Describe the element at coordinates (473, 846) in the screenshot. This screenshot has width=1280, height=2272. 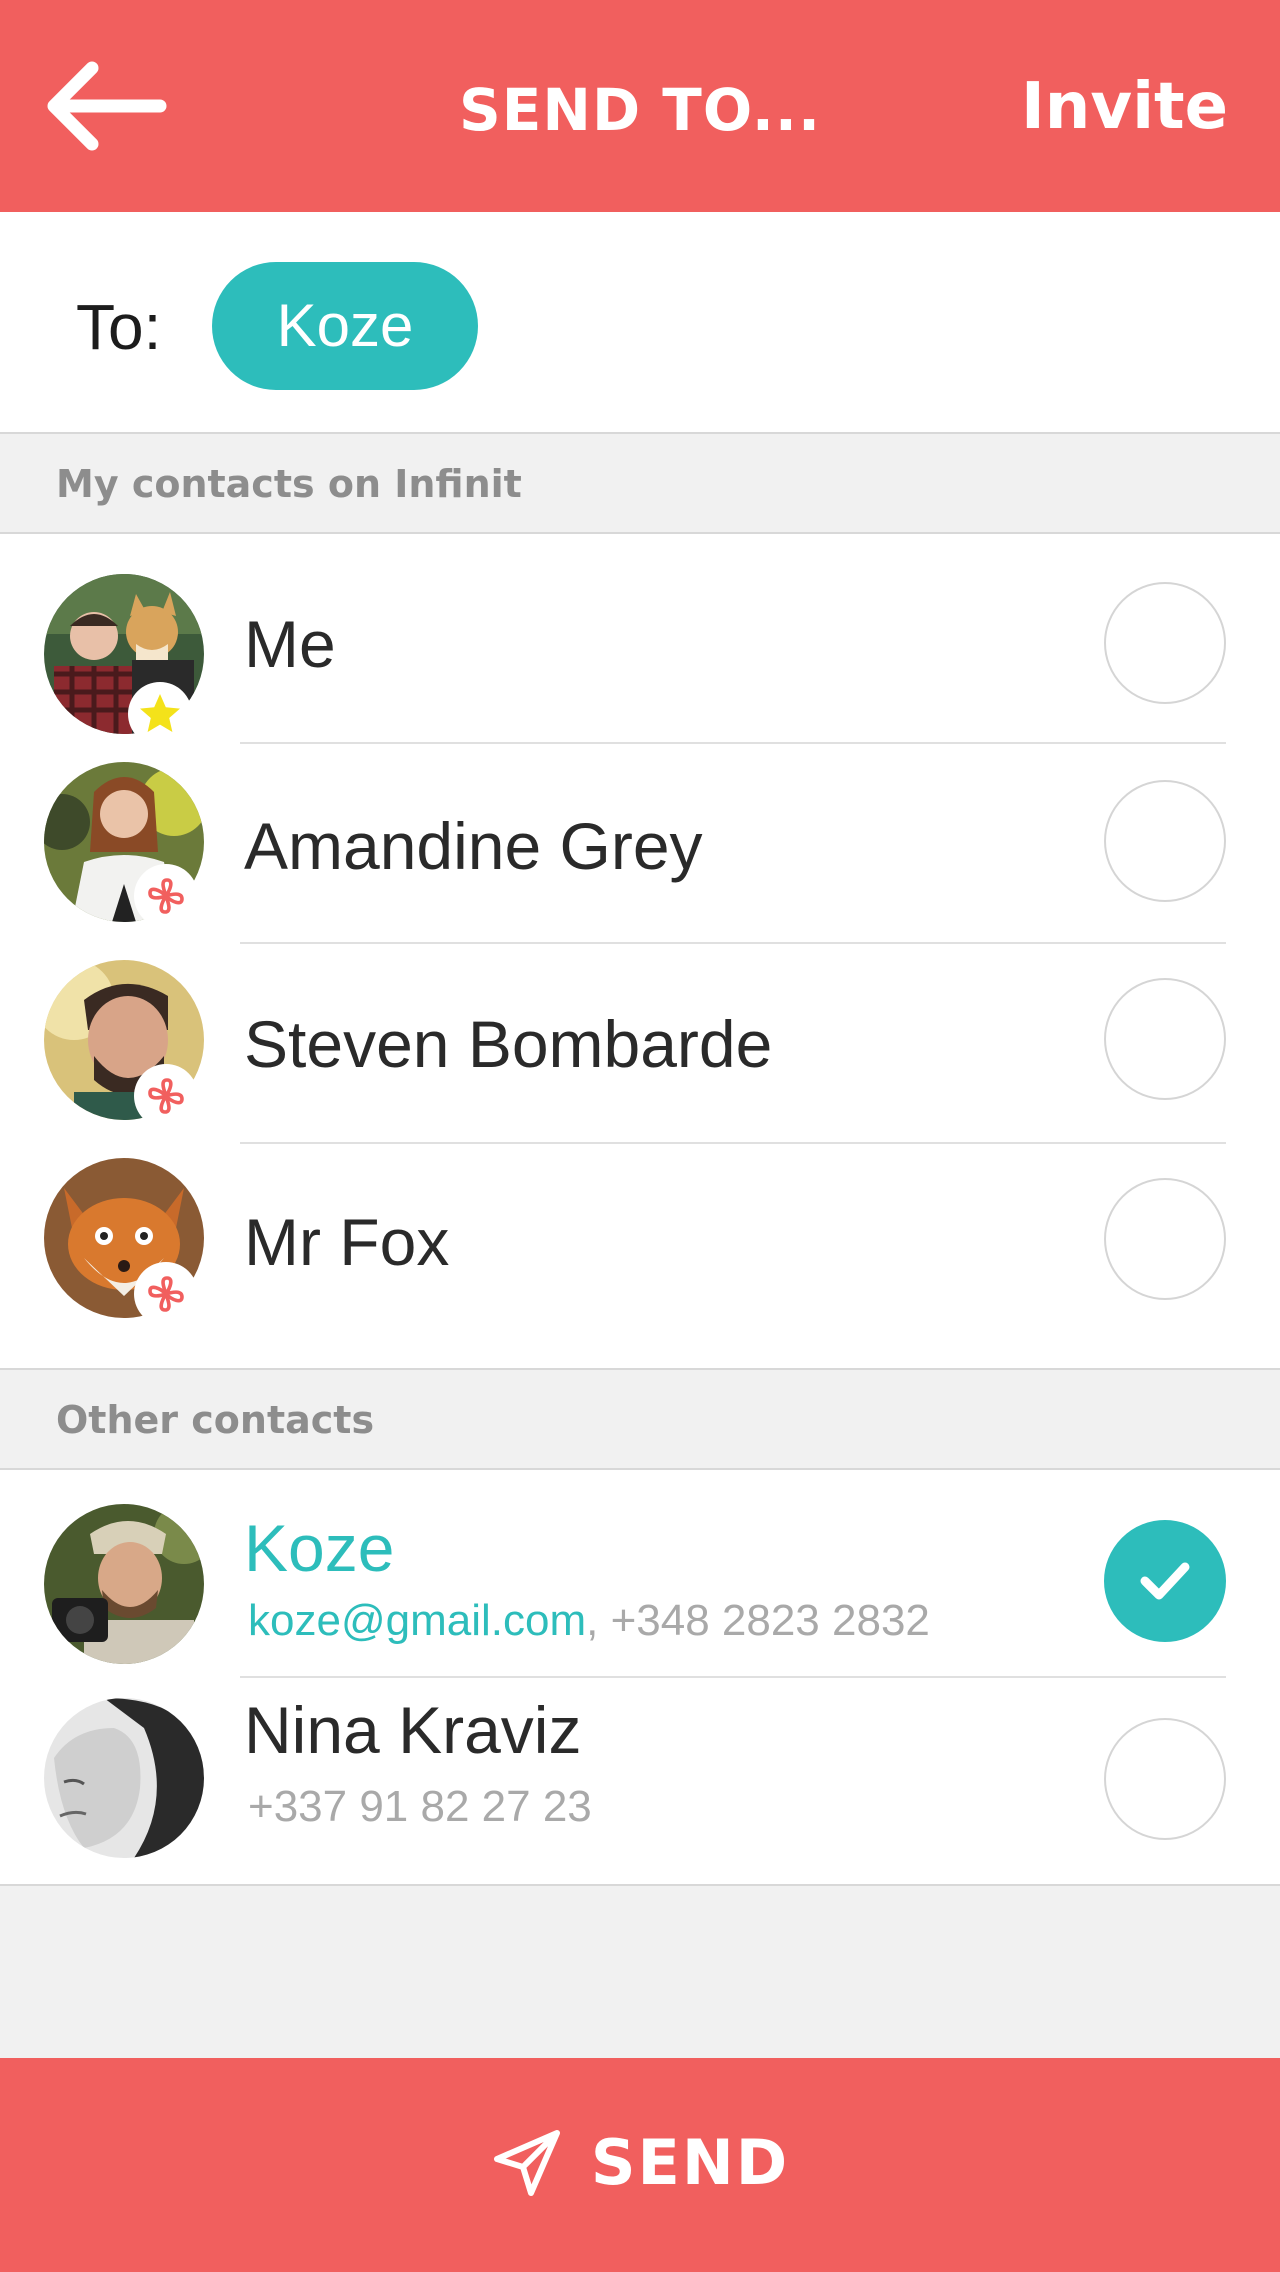
I see `contact-name: Amandine Grey` at that location.